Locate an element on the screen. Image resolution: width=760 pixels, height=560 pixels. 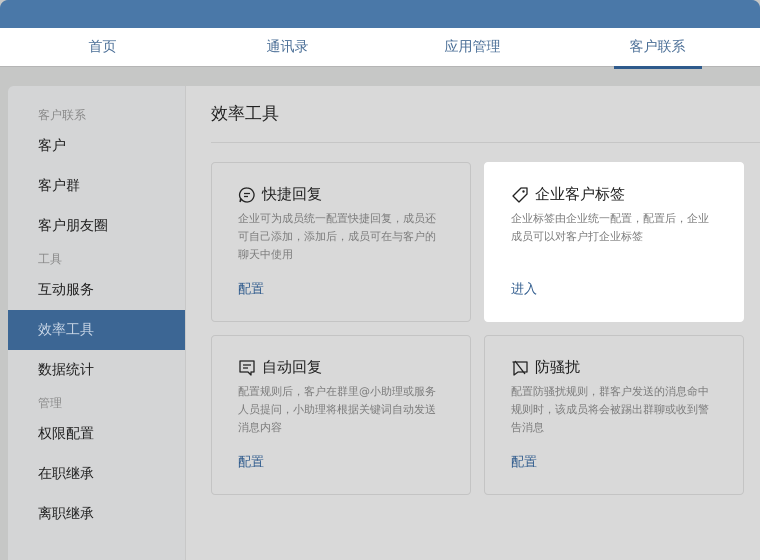
card-description: 企业可为成员统一配置快捷回复，成员还可自己添加，添加后，成员可在与客户的聊天中使用 is located at coordinates (337, 237).